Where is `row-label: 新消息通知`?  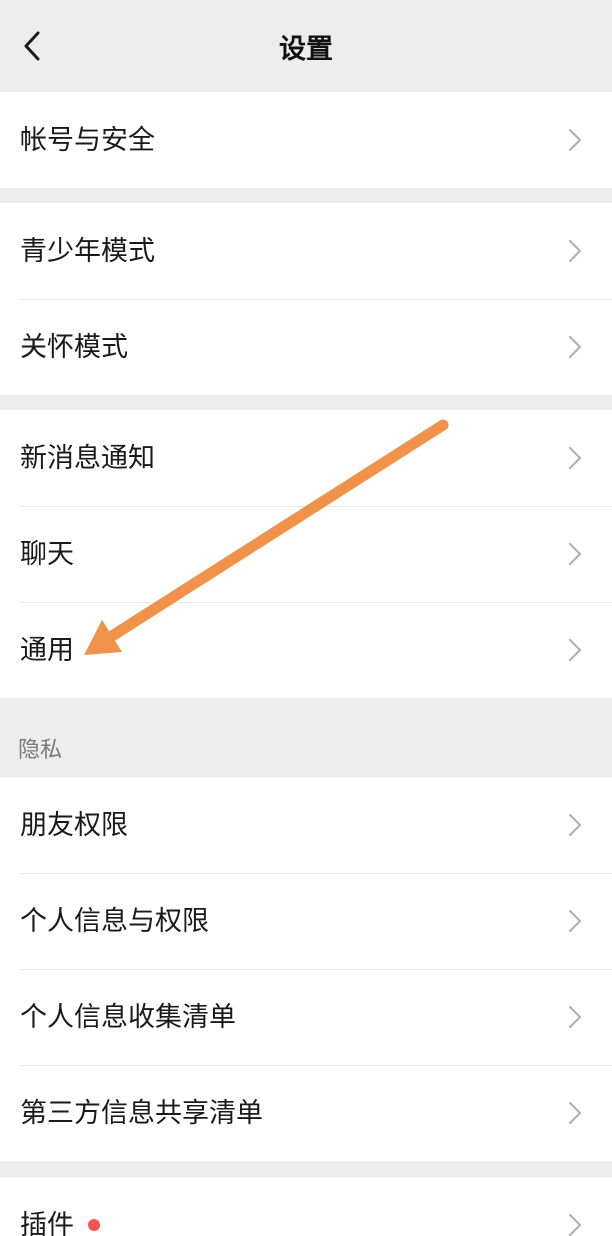 row-label: 新消息通知 is located at coordinates (87, 458).